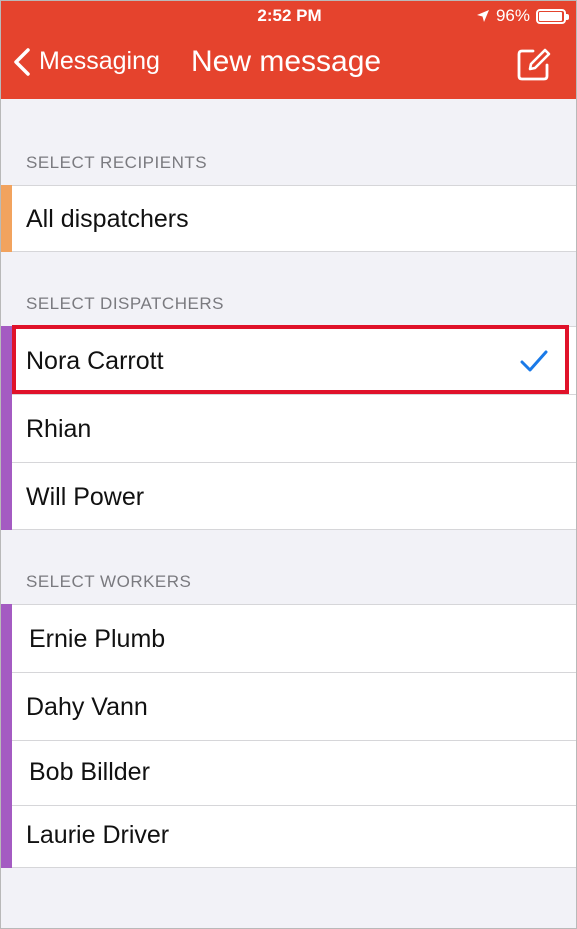 This screenshot has height=929, width=577. I want to click on worker-row-laurie-driver: Laurie Driver, so click(288, 836).